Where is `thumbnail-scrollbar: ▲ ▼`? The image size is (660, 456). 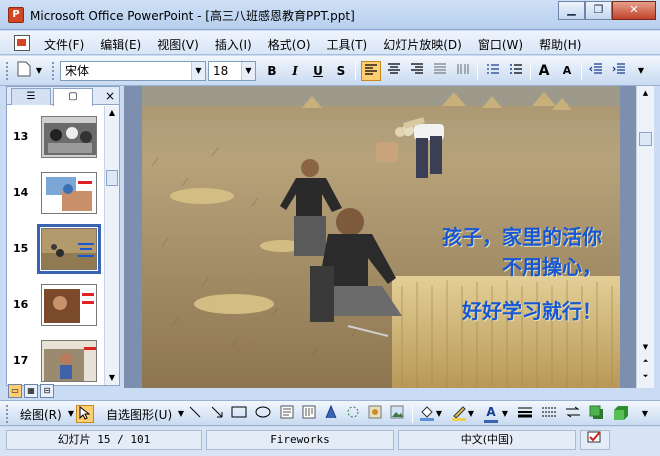 thumbnail-scrollbar: ▲ ▼ is located at coordinates (111, 245).